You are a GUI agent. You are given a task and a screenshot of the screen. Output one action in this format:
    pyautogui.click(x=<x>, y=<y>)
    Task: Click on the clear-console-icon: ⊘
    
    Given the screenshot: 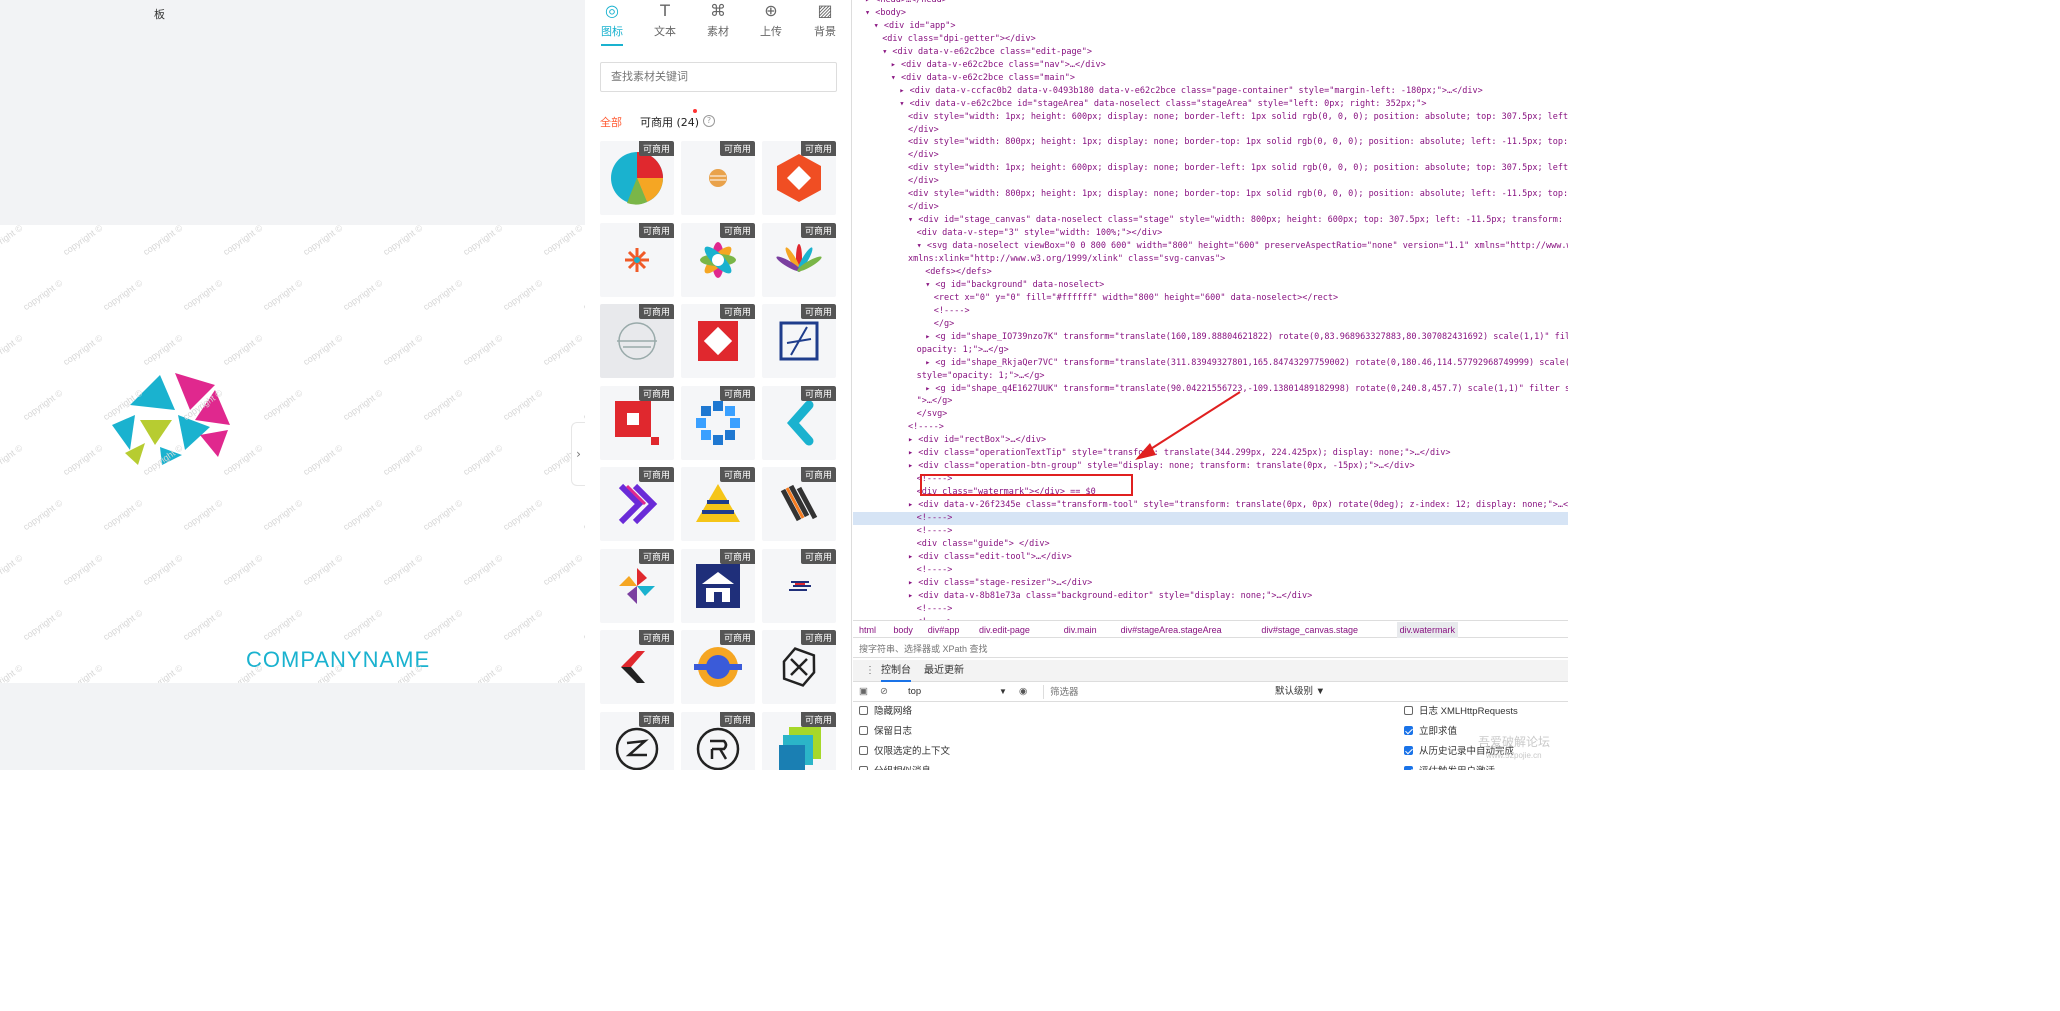 What is the action you would take?
    pyautogui.click(x=884, y=692)
    